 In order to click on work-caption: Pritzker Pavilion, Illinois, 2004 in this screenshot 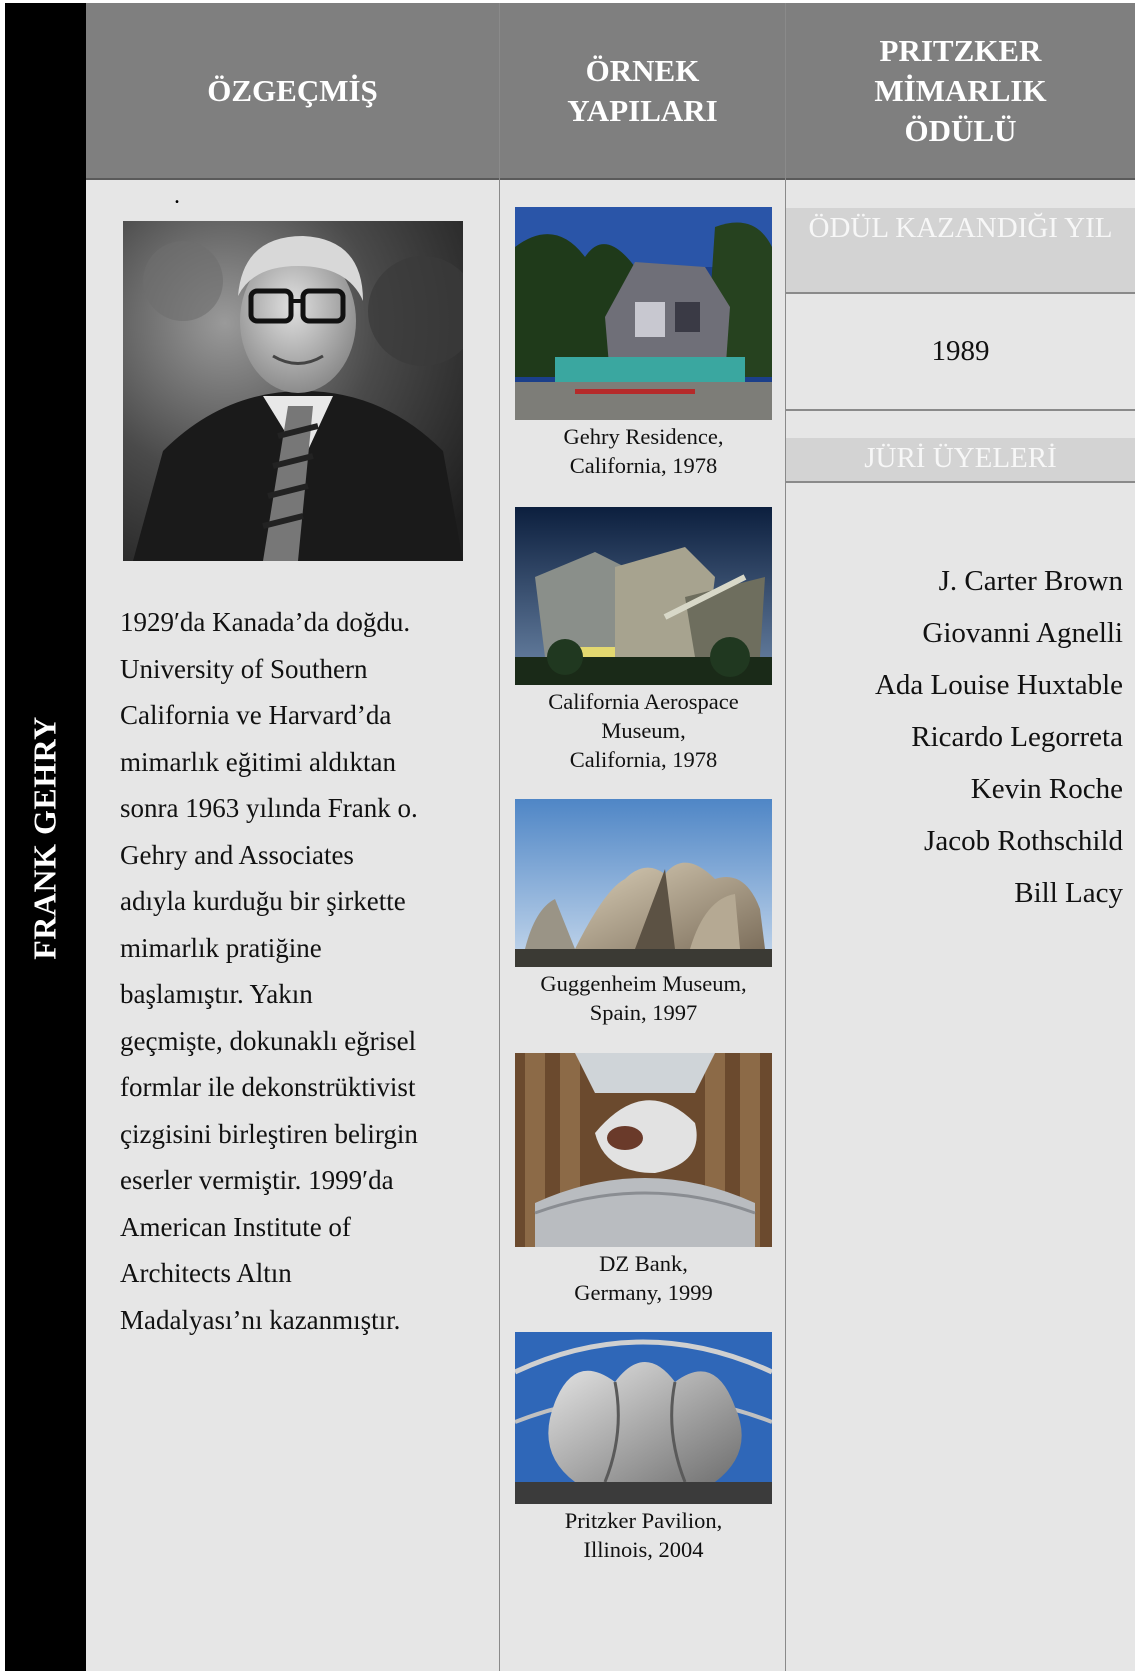, I will do `click(643, 1535)`.